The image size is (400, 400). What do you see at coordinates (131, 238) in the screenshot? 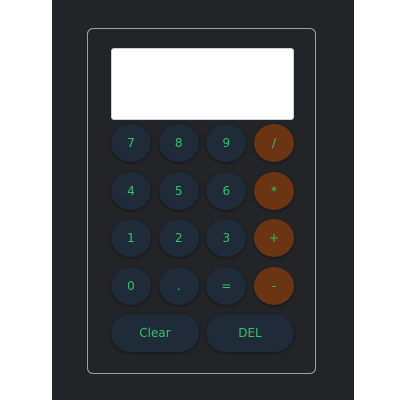
I see `key-1: 1` at bounding box center [131, 238].